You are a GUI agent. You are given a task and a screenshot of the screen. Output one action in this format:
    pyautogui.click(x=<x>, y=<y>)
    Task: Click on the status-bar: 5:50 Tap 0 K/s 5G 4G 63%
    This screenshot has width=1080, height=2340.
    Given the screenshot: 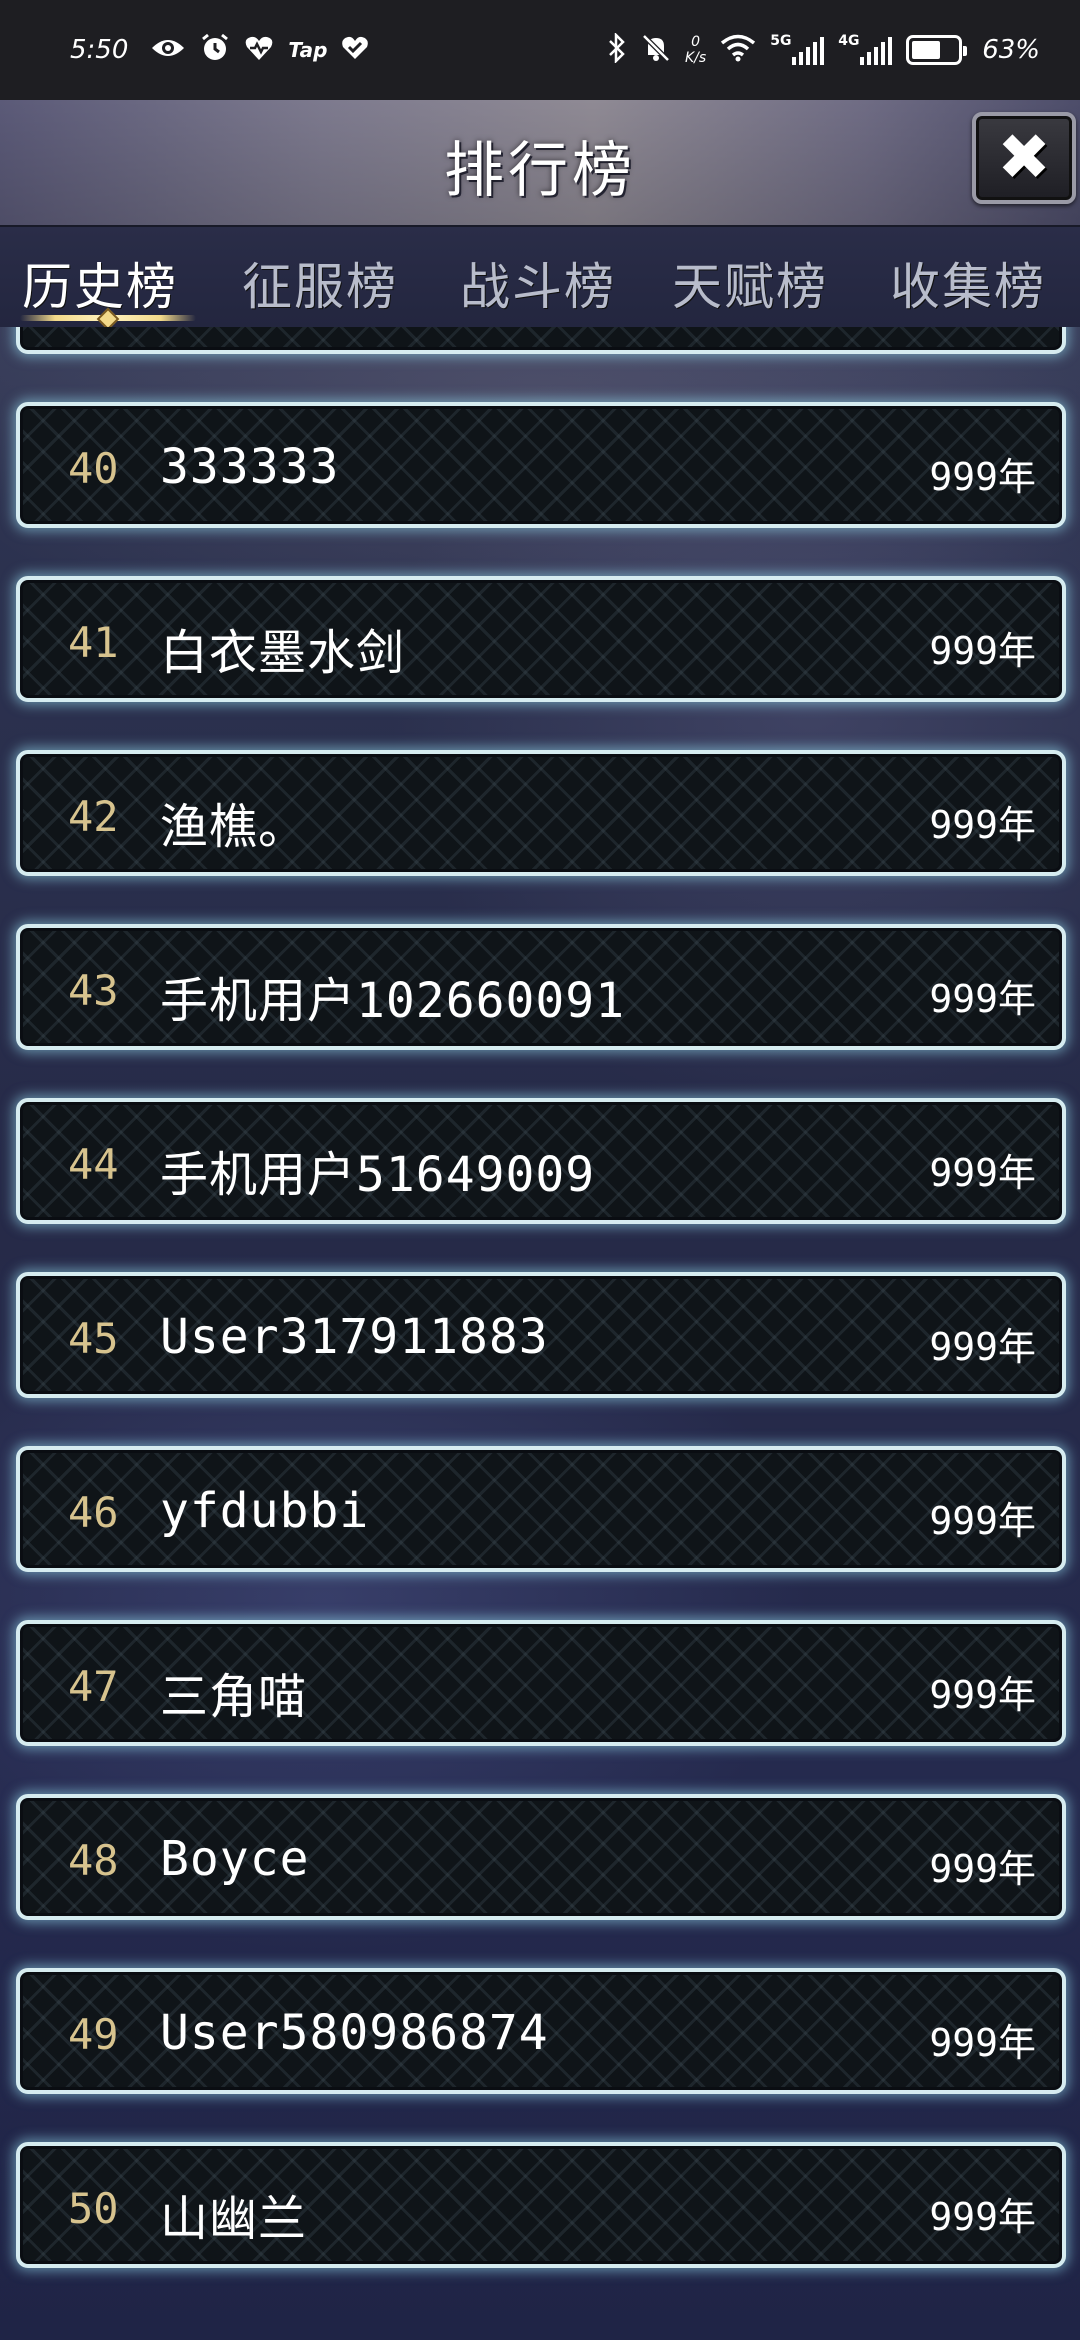 What is the action you would take?
    pyautogui.click(x=540, y=50)
    